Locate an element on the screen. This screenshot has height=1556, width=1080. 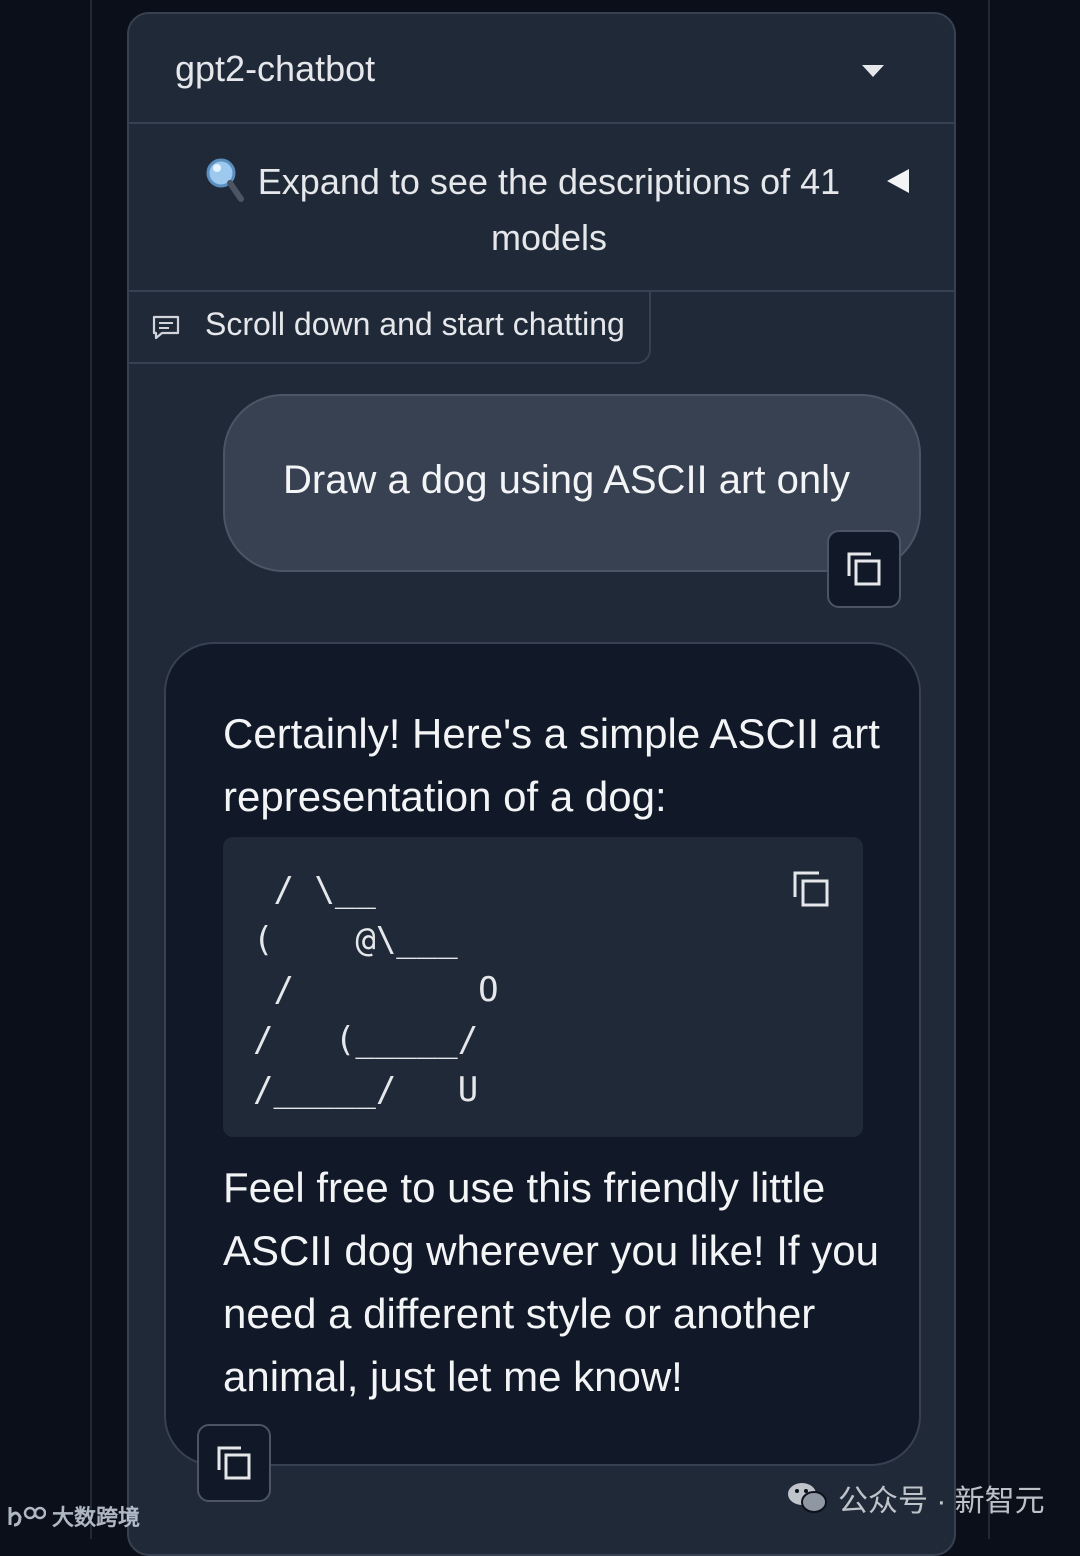
model-dropdown-value: gpt2-chatbot is located at coordinates (275, 68).